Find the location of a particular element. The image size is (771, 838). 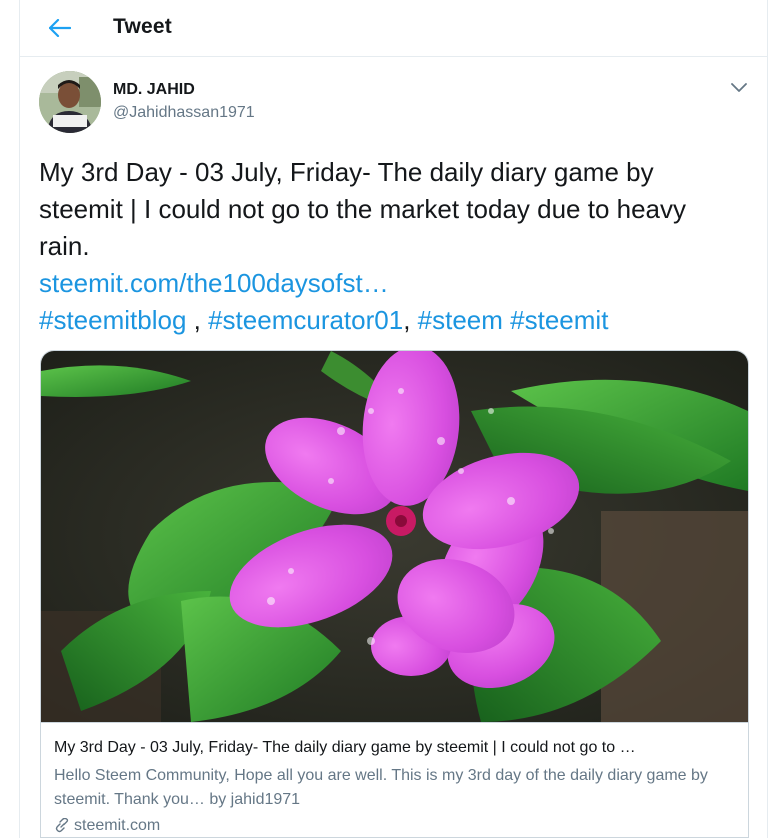

author-name: MD. JAHID is located at coordinates (154, 90).